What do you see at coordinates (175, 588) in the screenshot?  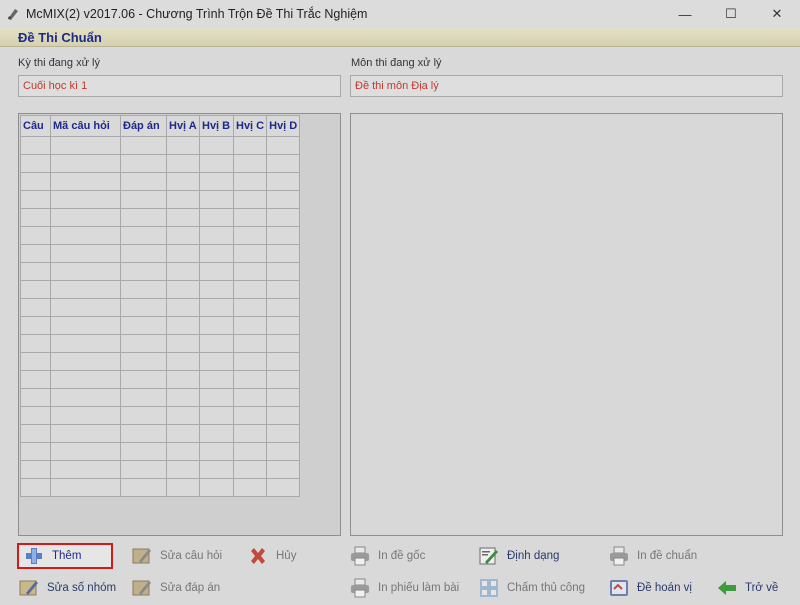 I see `sua-dap-an-button: Sửa đáp án` at bounding box center [175, 588].